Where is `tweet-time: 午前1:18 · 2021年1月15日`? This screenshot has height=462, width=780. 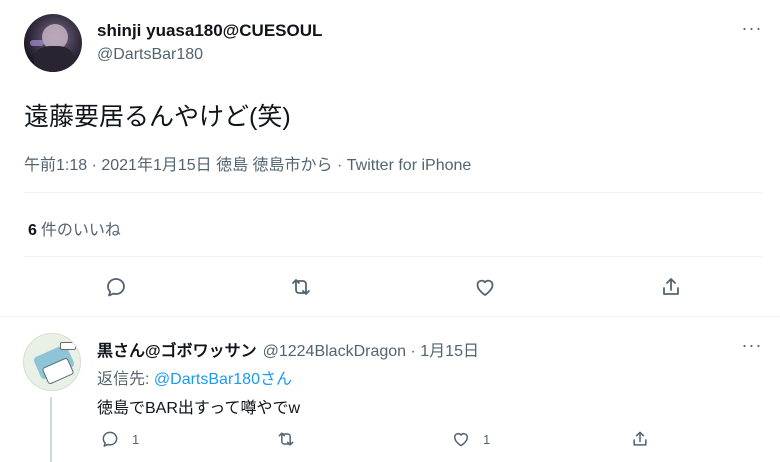
tweet-time: 午前1:18 · 2021年1月15日 is located at coordinates (118, 165).